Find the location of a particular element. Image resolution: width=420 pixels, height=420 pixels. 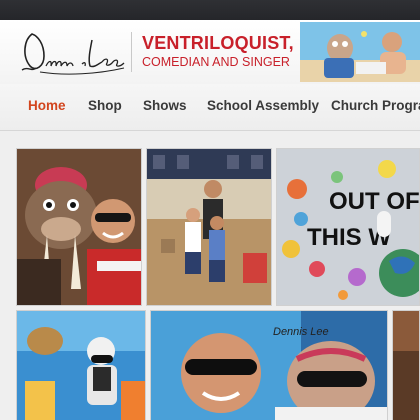

gym-kids-photo is located at coordinates (209, 227).